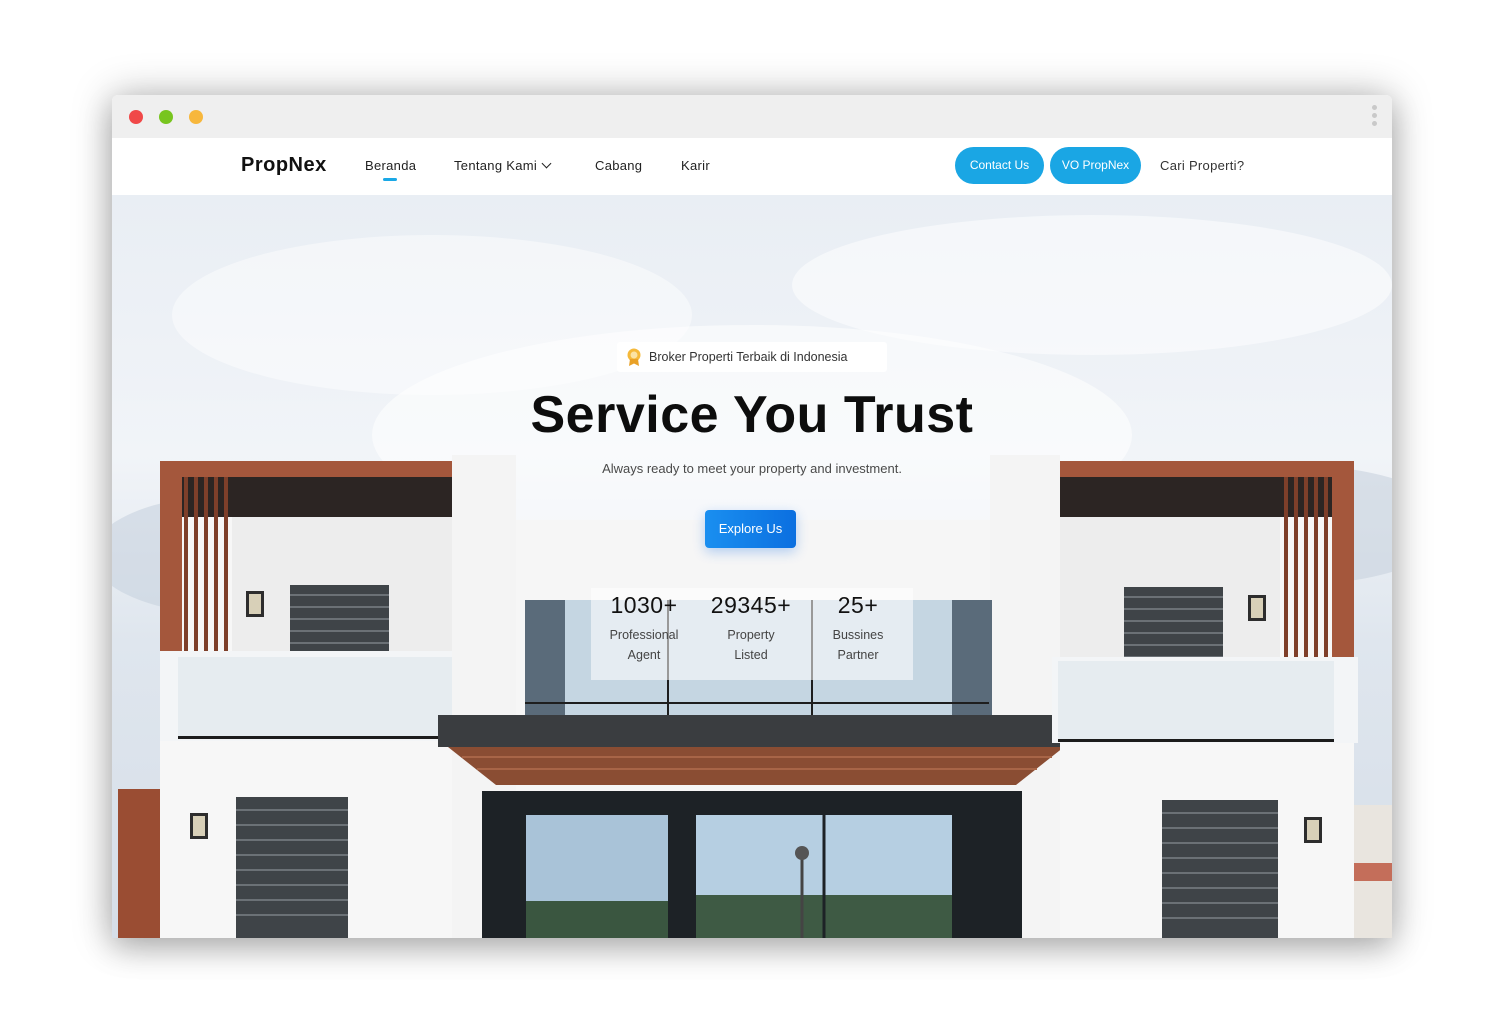  I want to click on stat-label: Professional Agent, so click(644, 645).